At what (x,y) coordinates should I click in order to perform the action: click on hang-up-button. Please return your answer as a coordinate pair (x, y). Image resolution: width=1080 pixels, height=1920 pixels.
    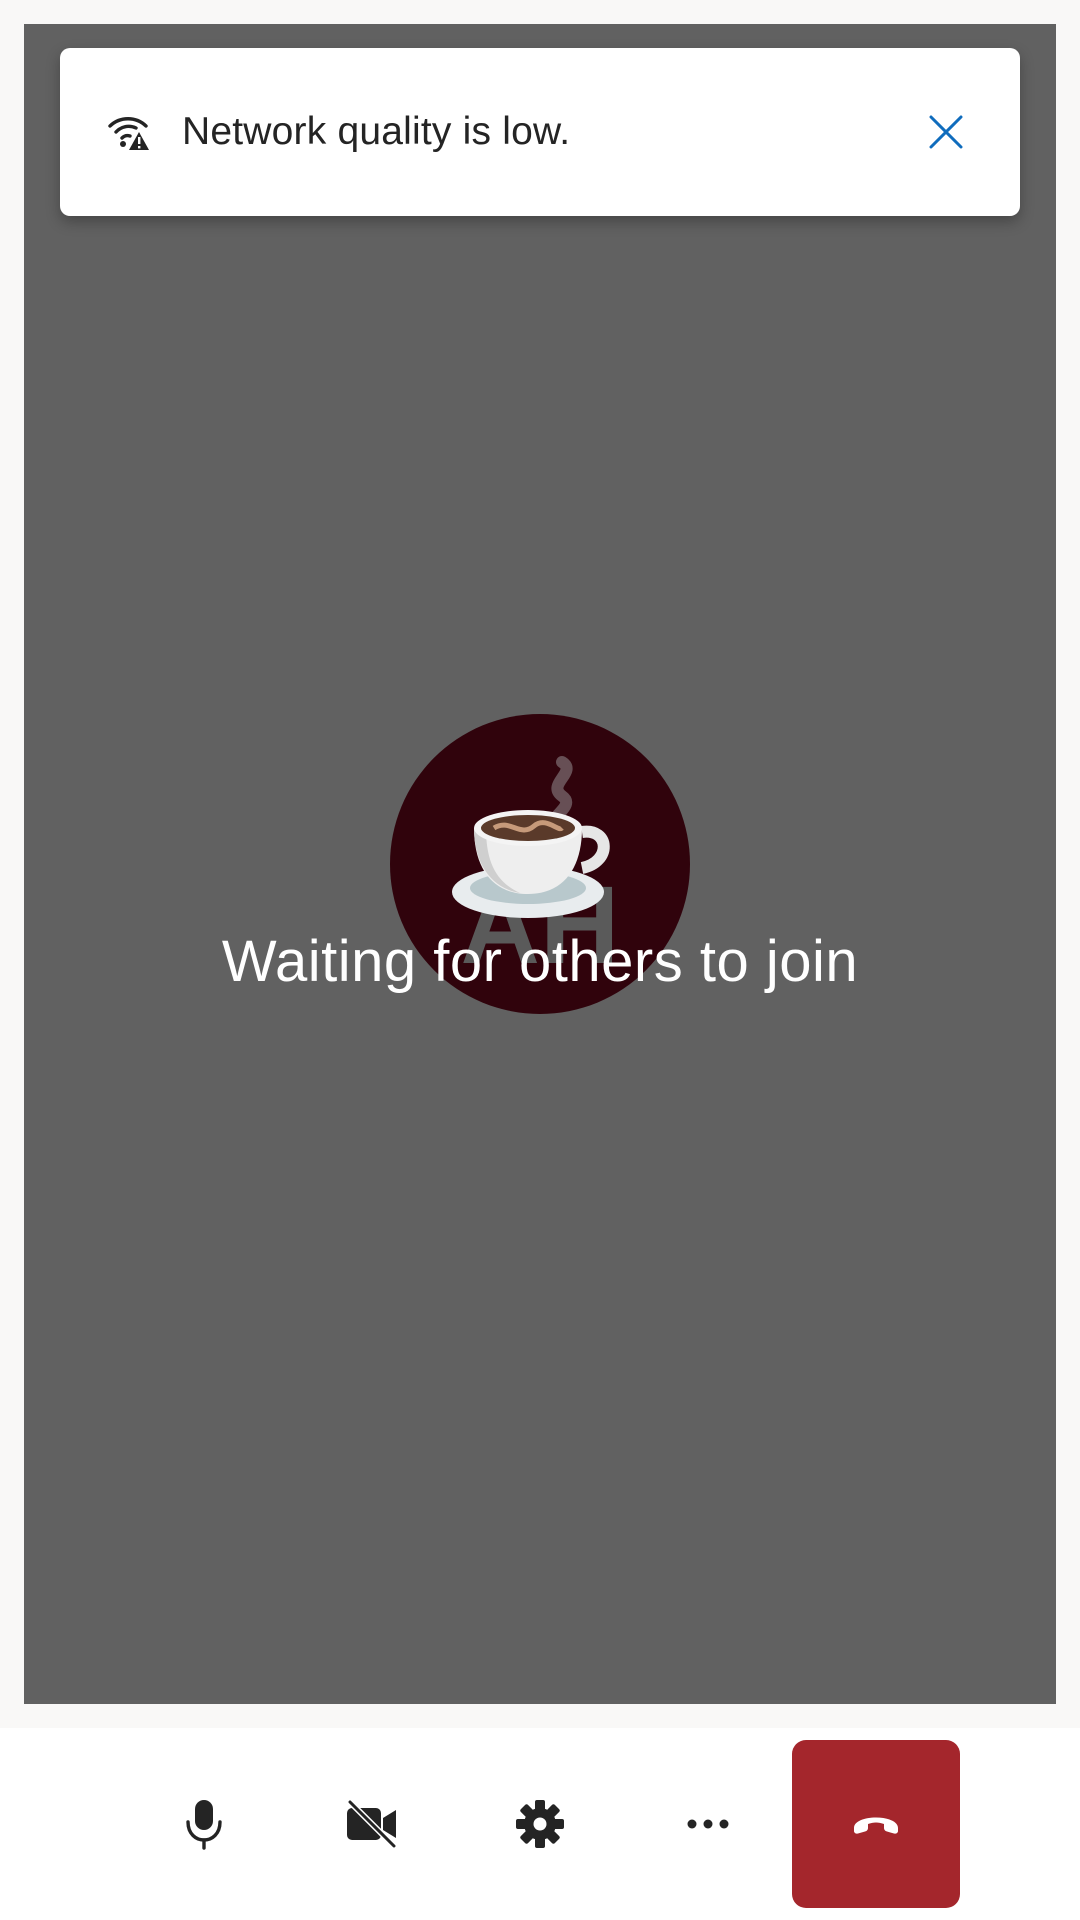
    Looking at the image, I should click on (876, 1824).